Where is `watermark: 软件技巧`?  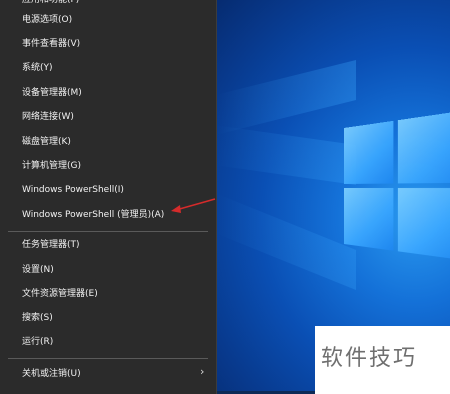 watermark: 软件技巧 is located at coordinates (382, 360).